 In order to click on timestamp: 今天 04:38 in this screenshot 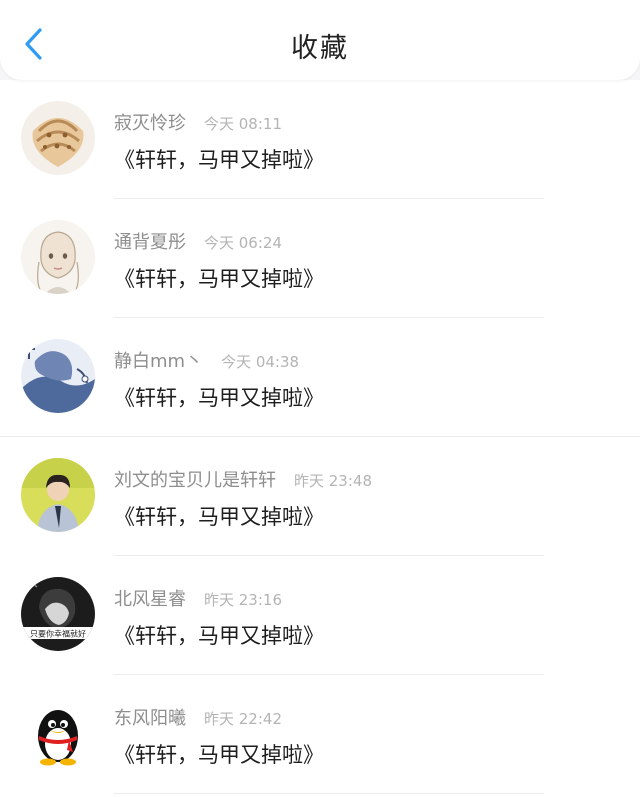, I will do `click(260, 362)`.